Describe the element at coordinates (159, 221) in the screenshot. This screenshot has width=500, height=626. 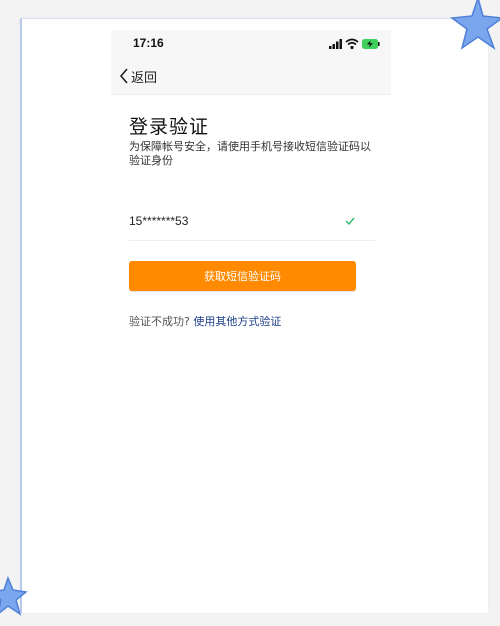
I see `phone-number: 15*******53` at that location.